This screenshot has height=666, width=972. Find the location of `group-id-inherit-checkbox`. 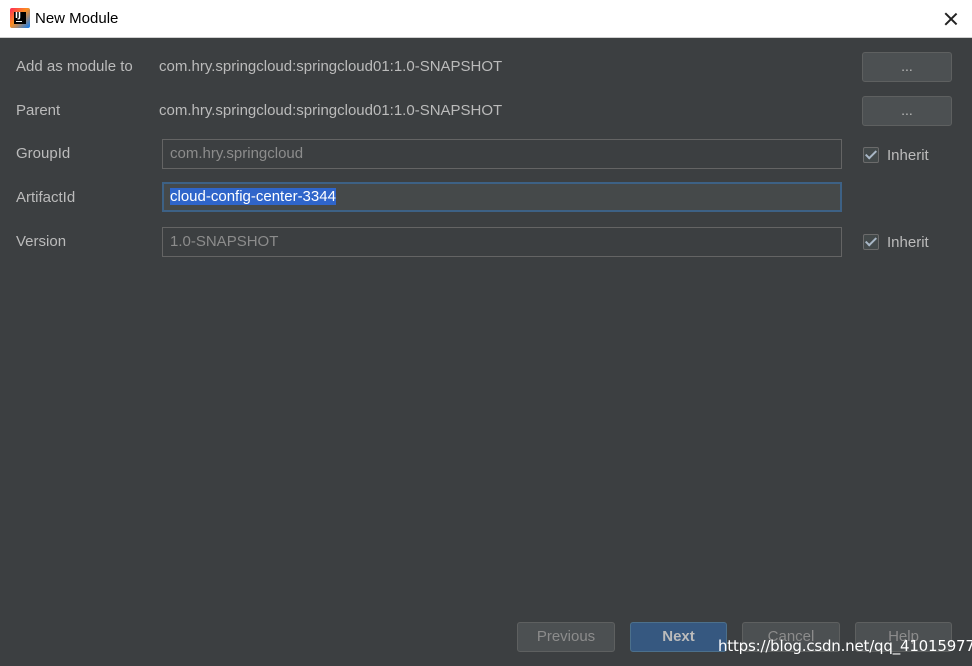

group-id-inherit-checkbox is located at coordinates (871, 155).